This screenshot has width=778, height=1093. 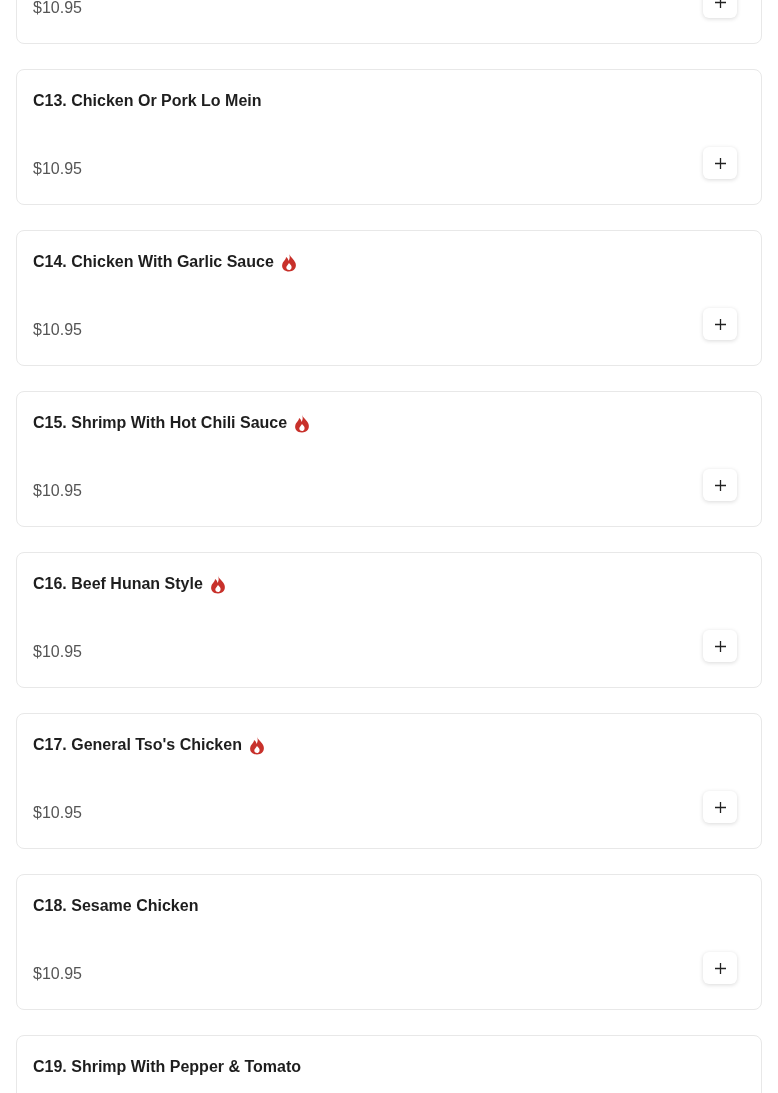 What do you see at coordinates (153, 262) in the screenshot?
I see `dish-name: C14. Chicken With Garlic Sauce` at bounding box center [153, 262].